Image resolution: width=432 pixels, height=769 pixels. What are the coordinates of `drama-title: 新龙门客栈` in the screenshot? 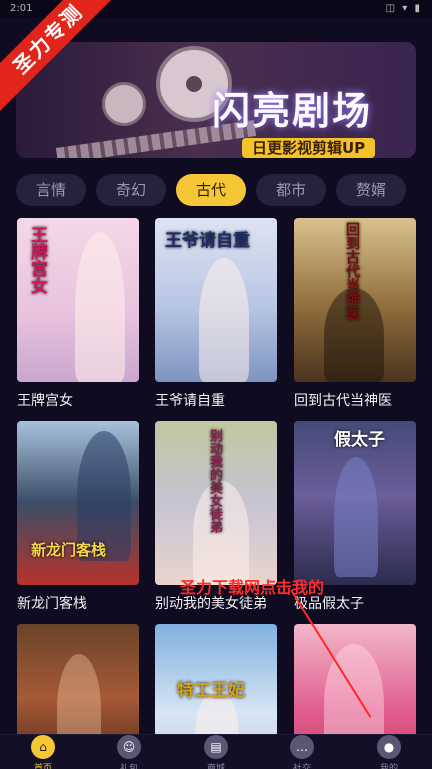 It's located at (52, 604).